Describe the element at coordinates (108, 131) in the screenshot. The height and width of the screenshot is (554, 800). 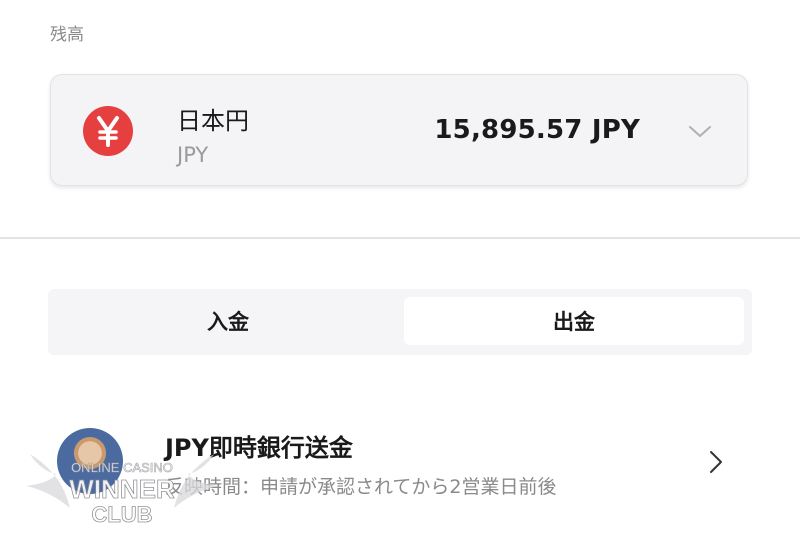
I see `yen-icon` at that location.